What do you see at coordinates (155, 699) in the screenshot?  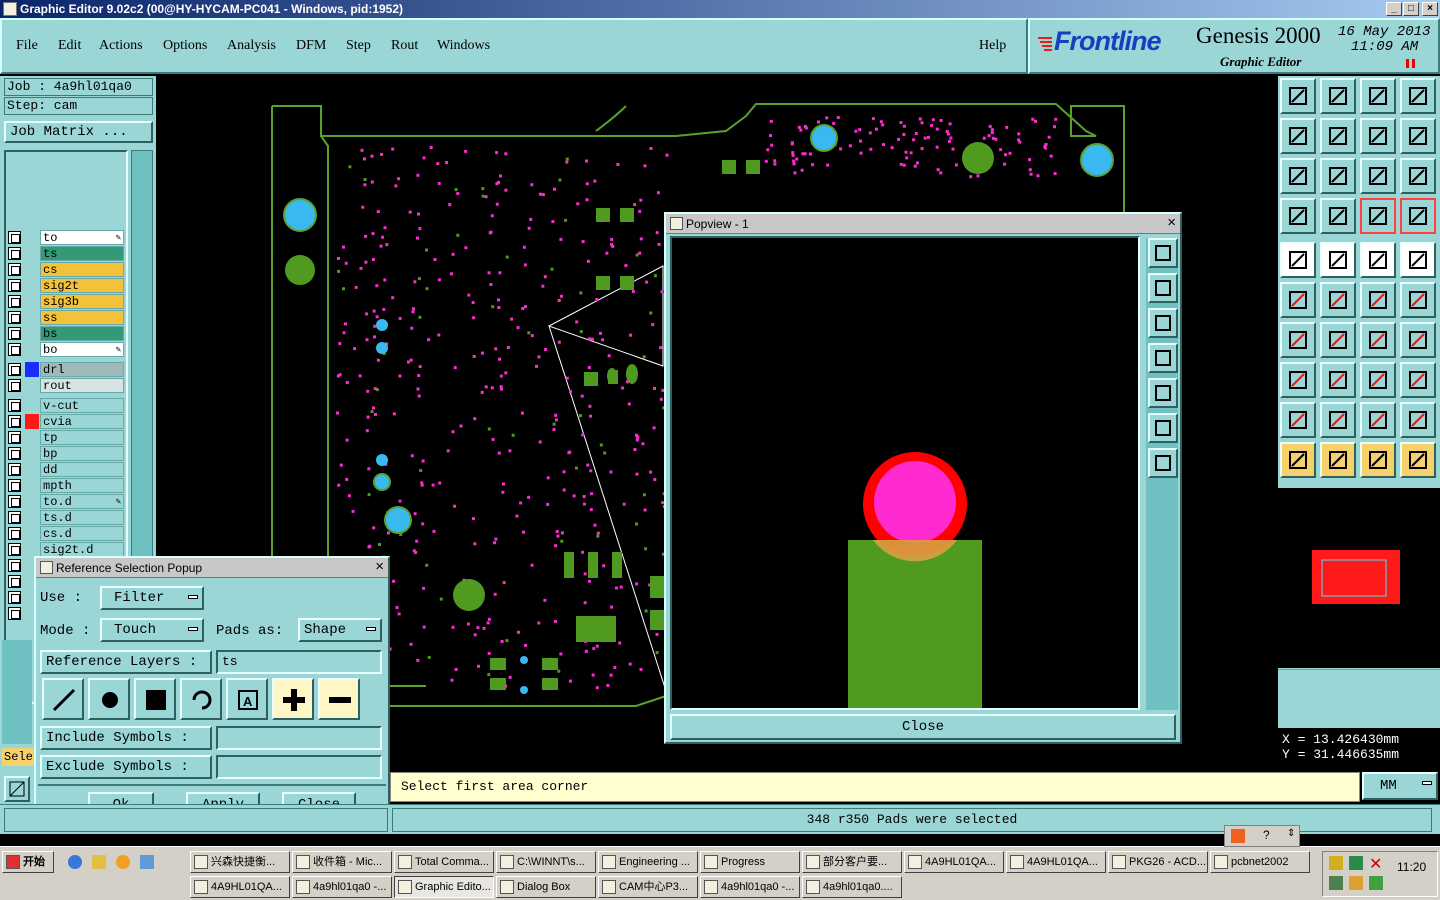 I see `surface-icon` at bounding box center [155, 699].